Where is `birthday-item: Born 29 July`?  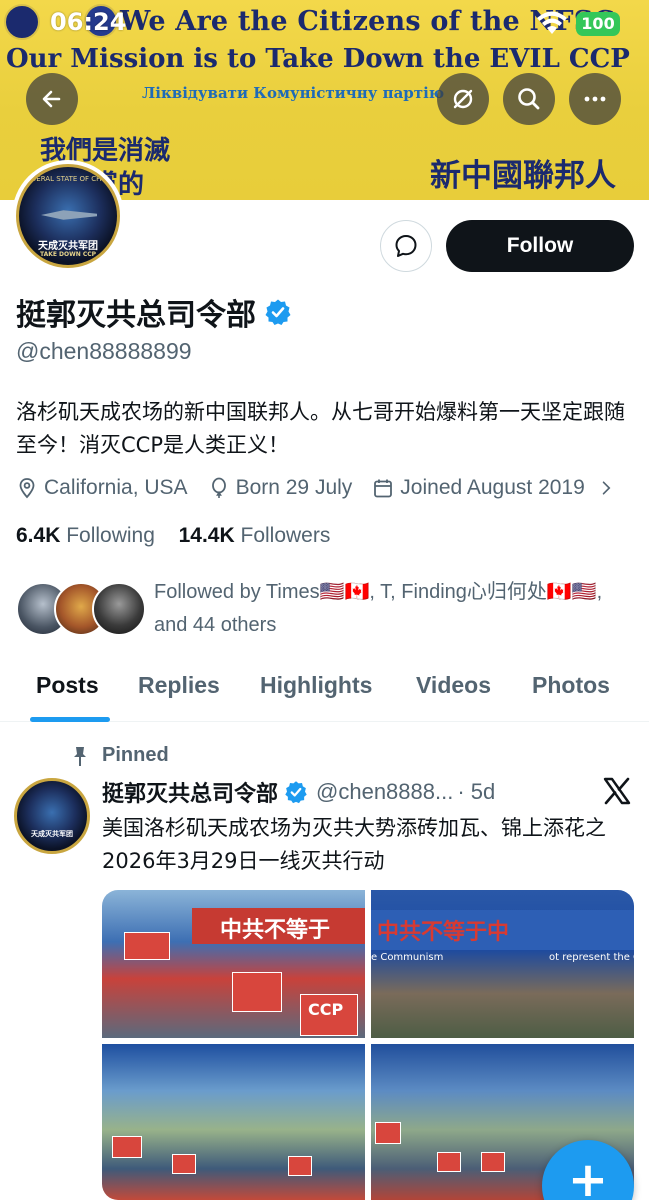
birthday-item: Born 29 July is located at coordinates (280, 488).